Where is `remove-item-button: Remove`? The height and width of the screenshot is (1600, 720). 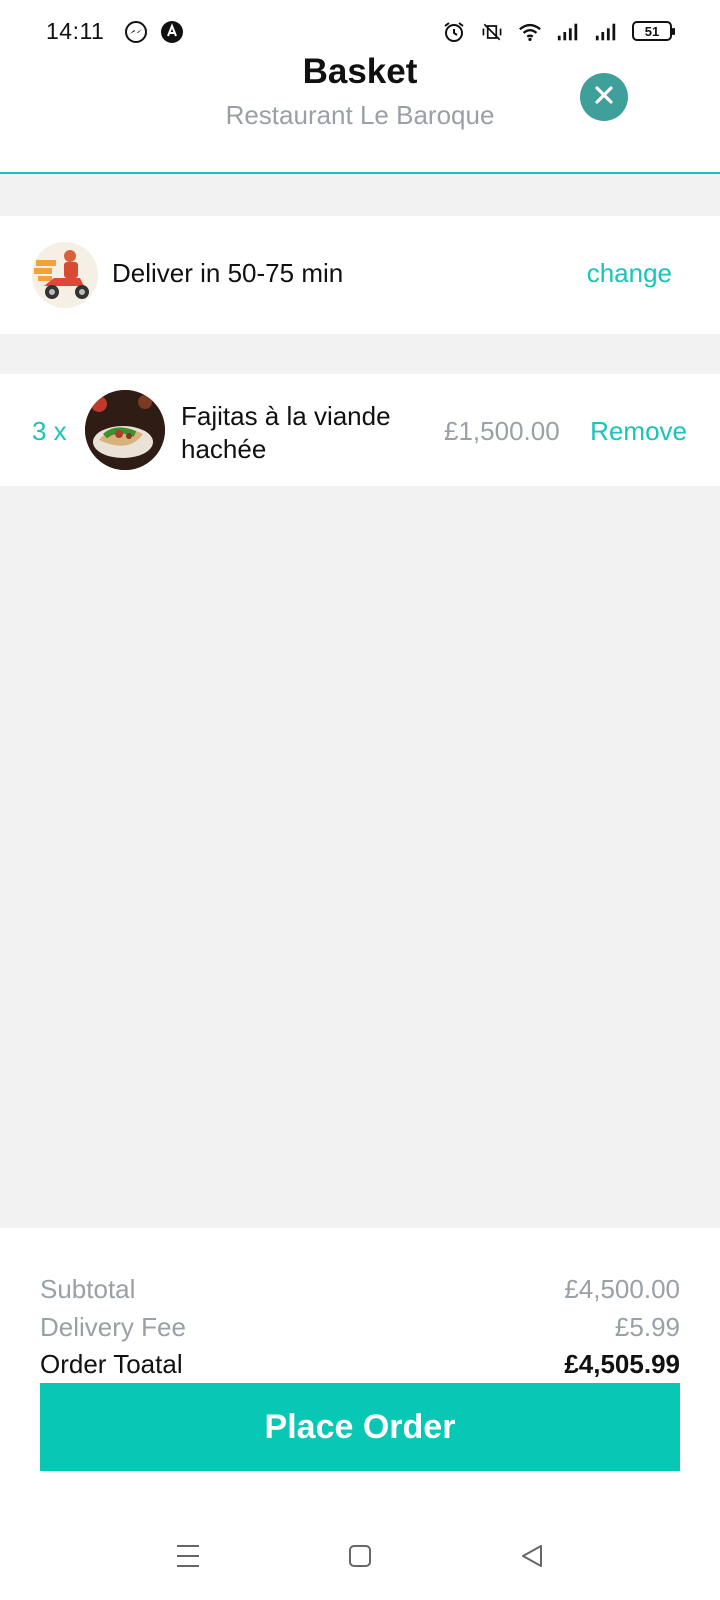
remove-item-button: Remove is located at coordinates (638, 431).